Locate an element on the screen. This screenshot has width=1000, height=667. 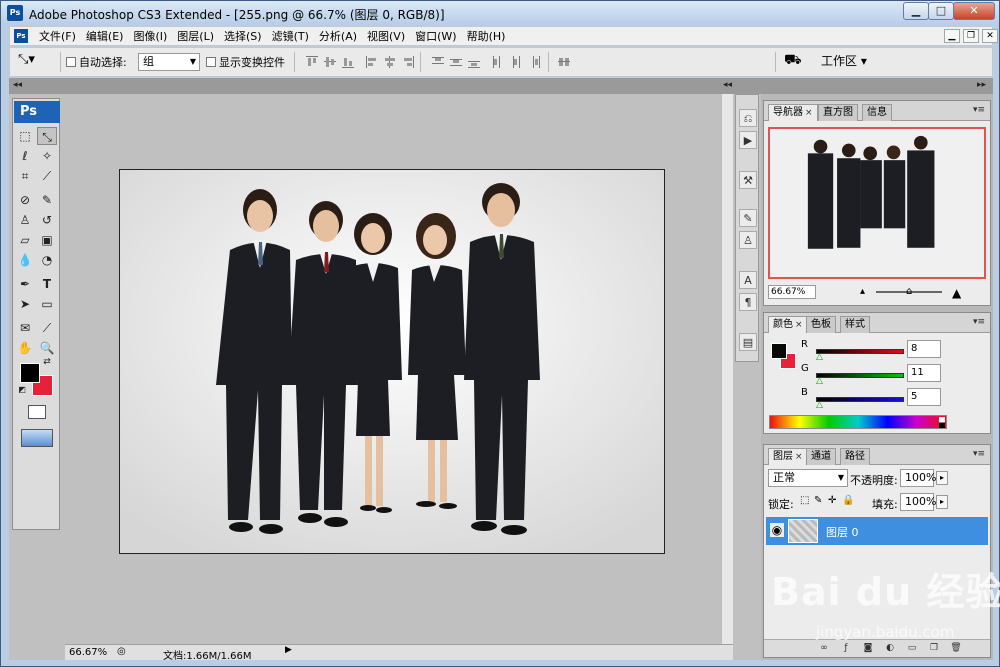
menu-image: 图像(I) is located at coordinates (150, 36).